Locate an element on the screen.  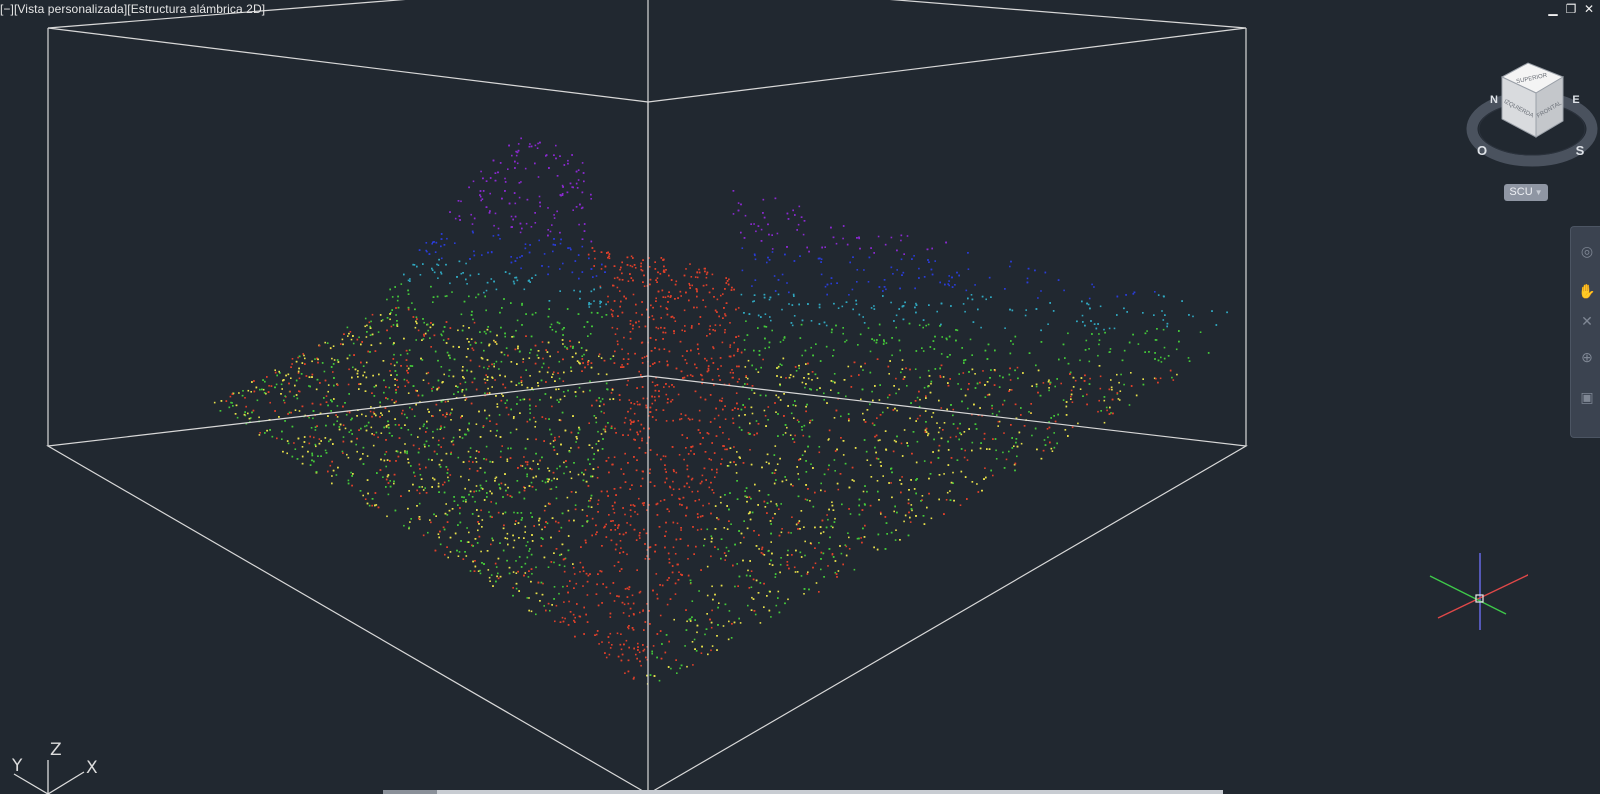
compass-o: O is located at coordinates (1482, 150).